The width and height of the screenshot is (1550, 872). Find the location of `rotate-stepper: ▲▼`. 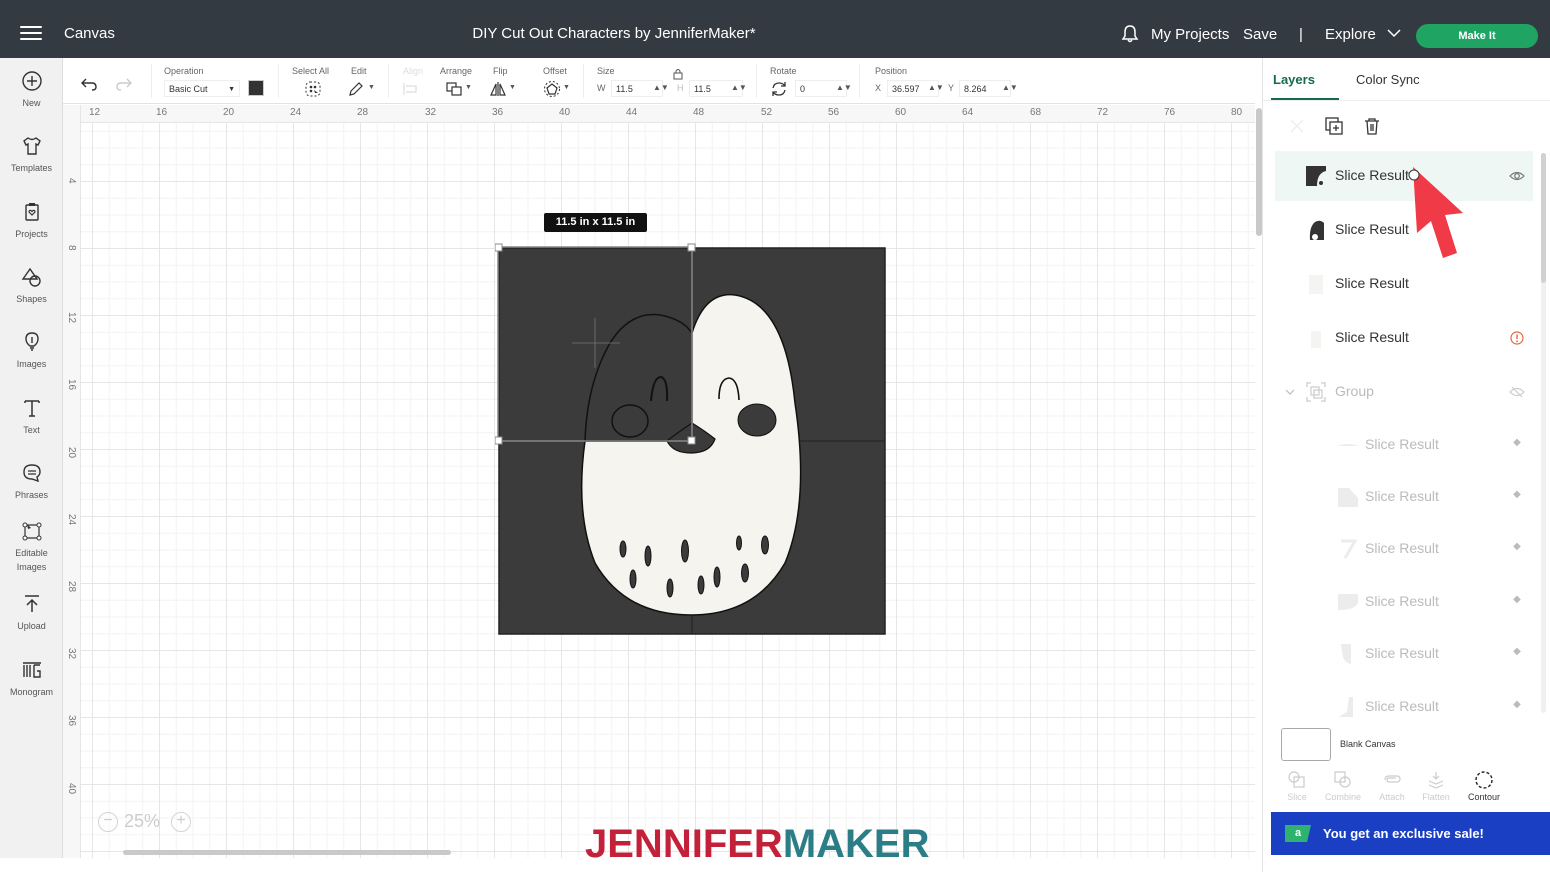

rotate-stepper: ▲▼ is located at coordinates (844, 87).